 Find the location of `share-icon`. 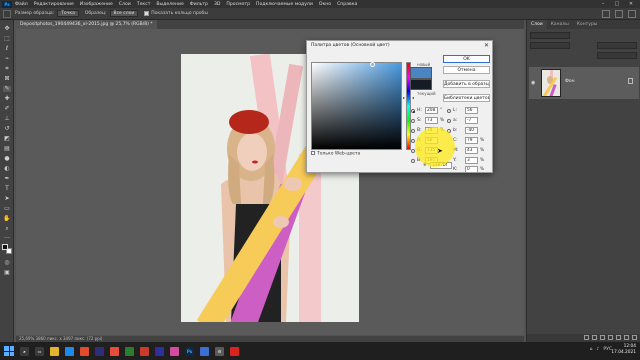

share-icon is located at coordinates (632, 14).